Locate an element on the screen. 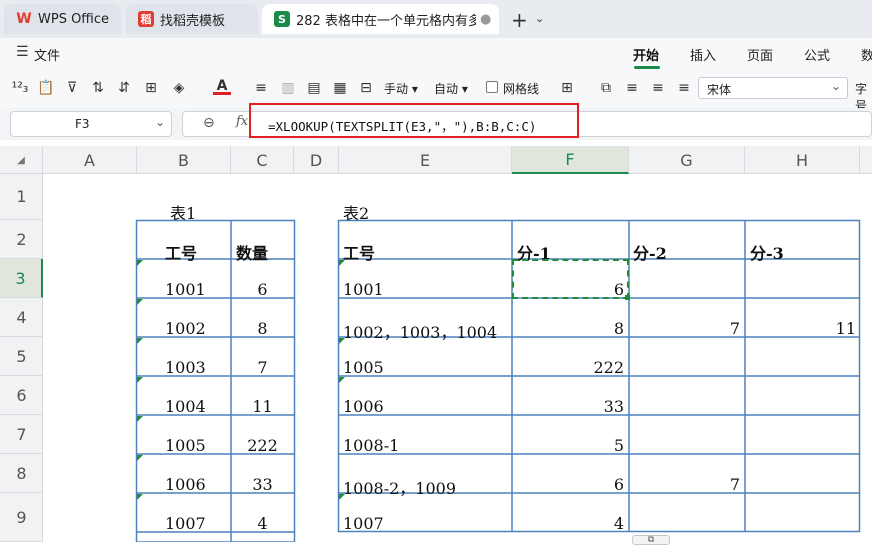 The image size is (872, 545). table2-id-cell: 1007 is located at coordinates (363, 523).